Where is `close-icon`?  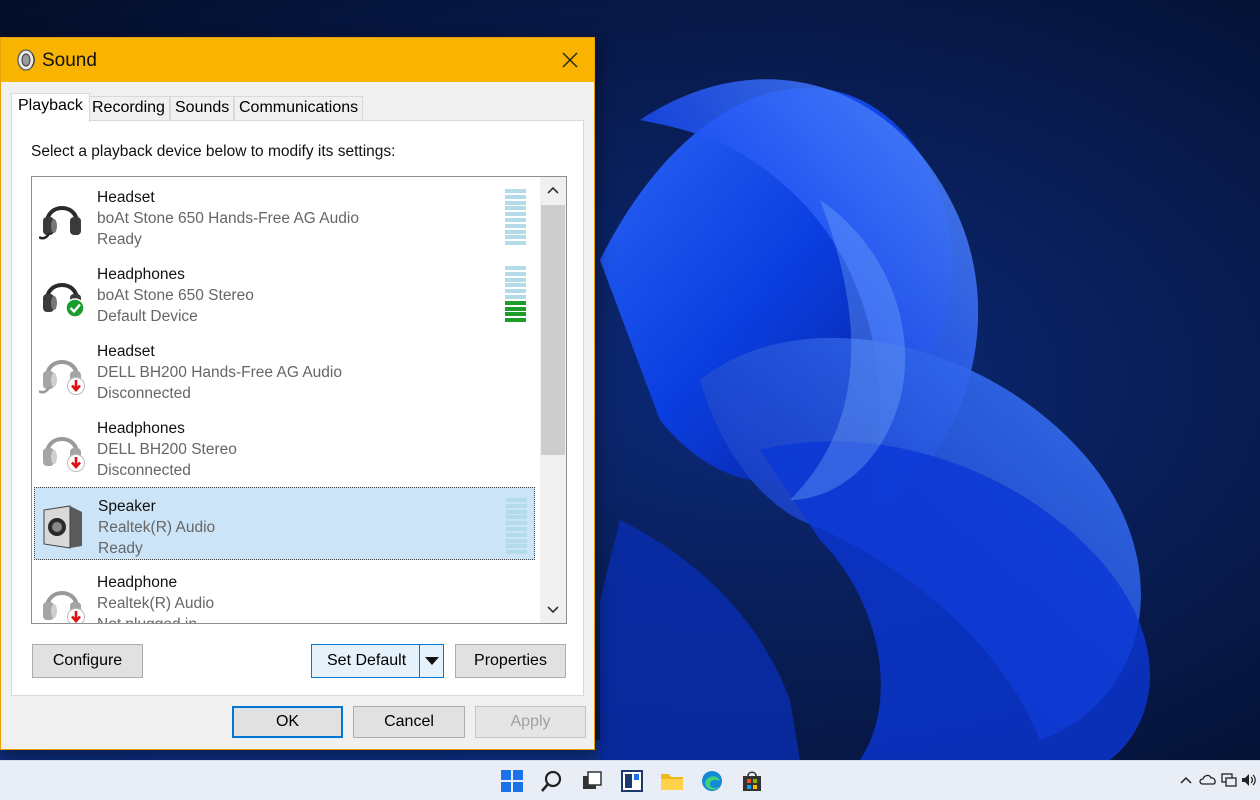 close-icon is located at coordinates (570, 60).